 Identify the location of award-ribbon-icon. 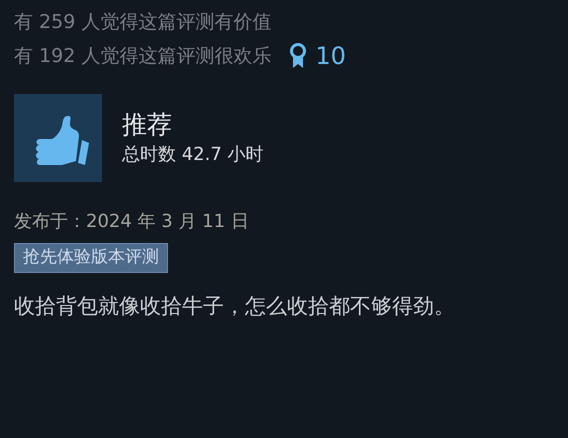
(298, 56).